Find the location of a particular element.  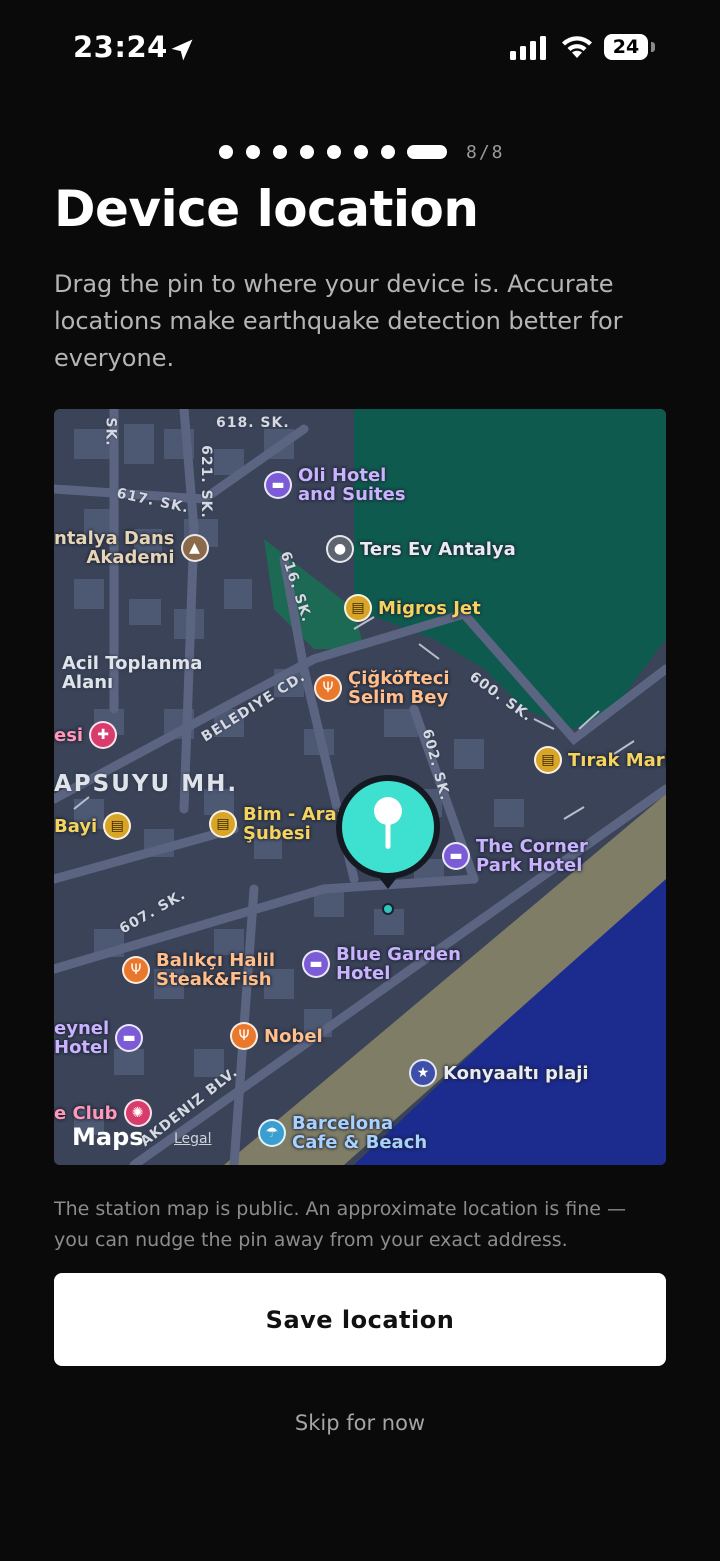

map-poi: ▬ Oli Hotel and Suites is located at coordinates (335, 485).